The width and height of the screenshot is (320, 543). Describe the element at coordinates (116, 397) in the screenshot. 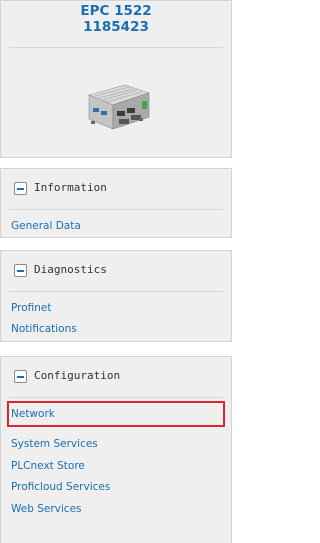

I see `configuration-divider` at that location.